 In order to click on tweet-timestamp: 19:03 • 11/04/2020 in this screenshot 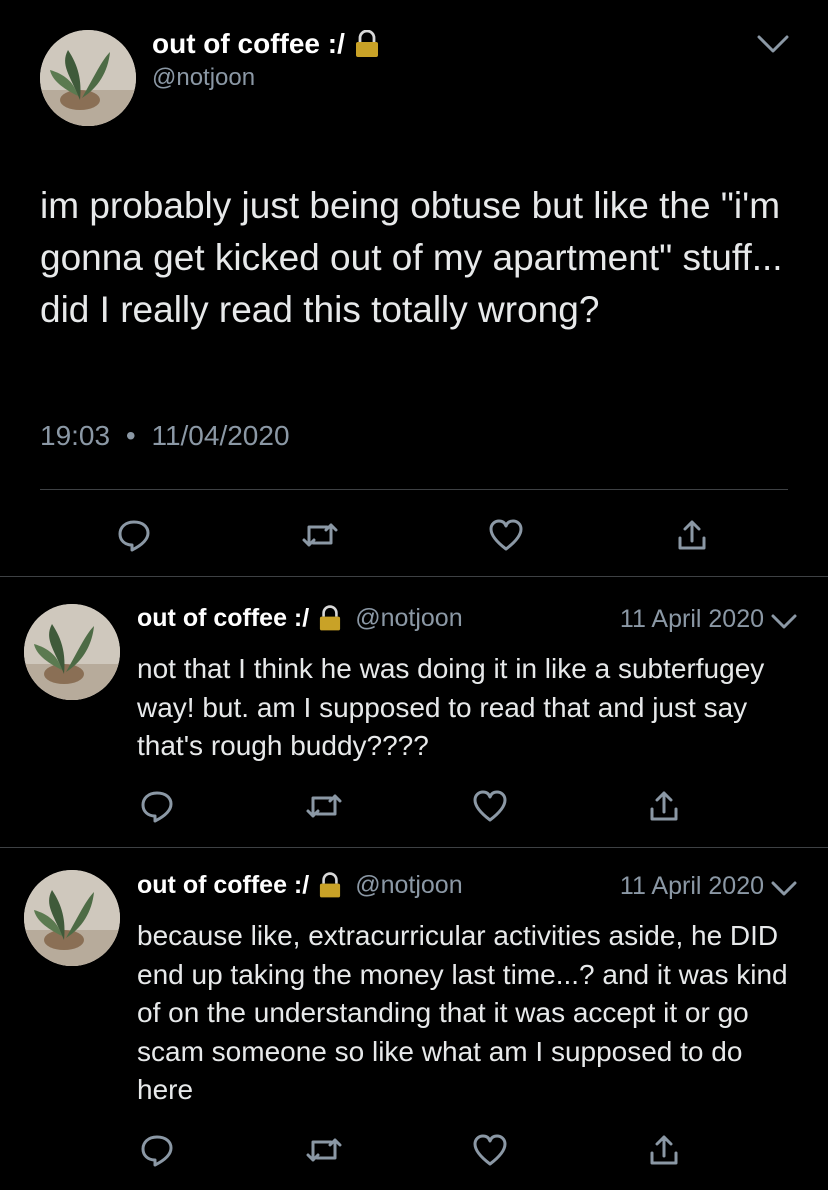, I will do `click(165, 436)`.